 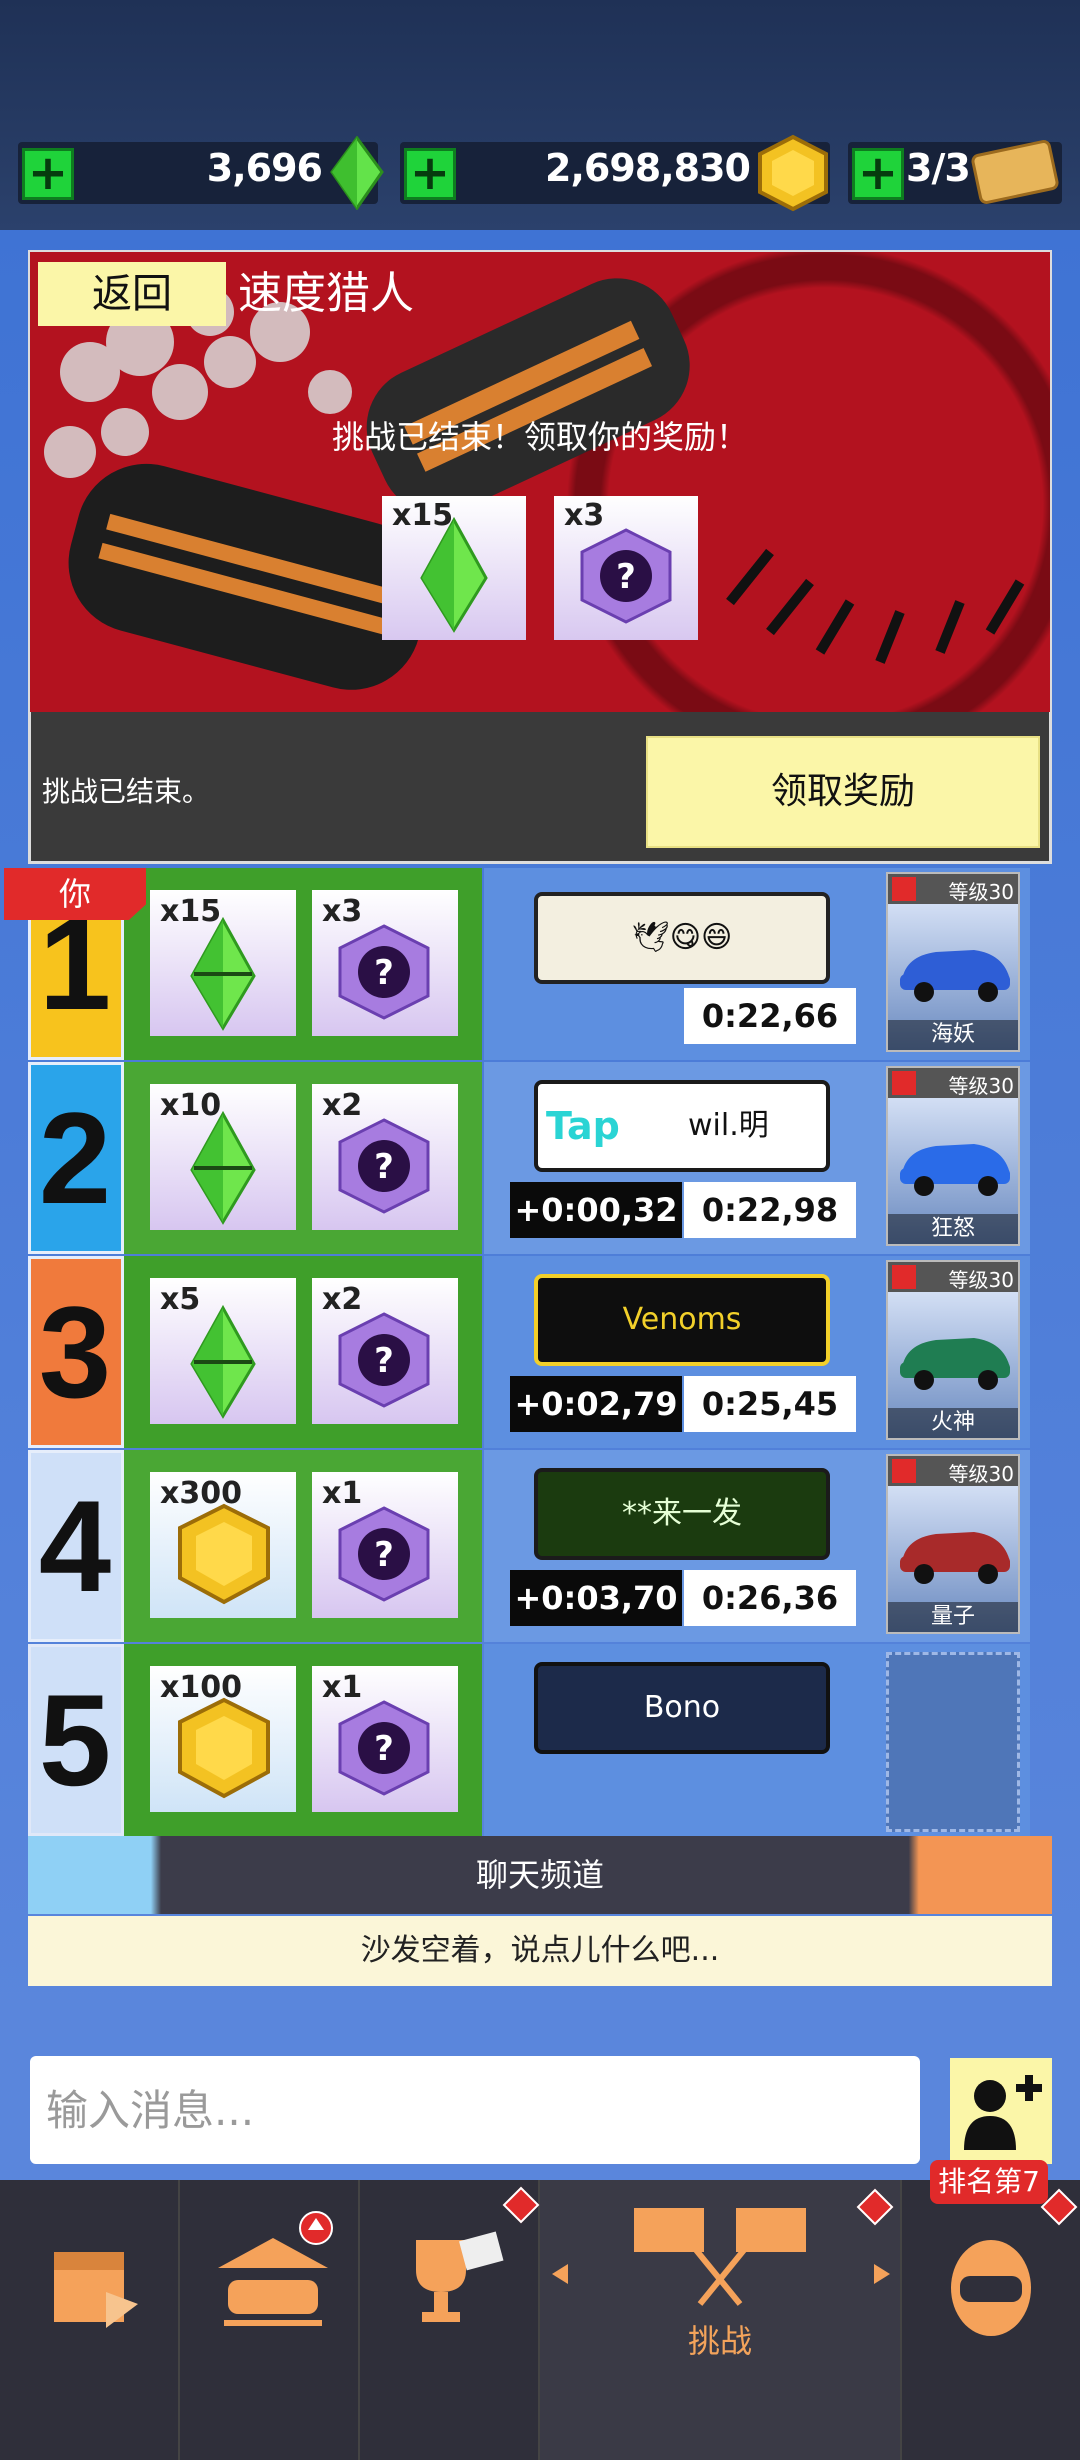 I want to click on plate-tag: Tap, so click(x=583, y=1126).